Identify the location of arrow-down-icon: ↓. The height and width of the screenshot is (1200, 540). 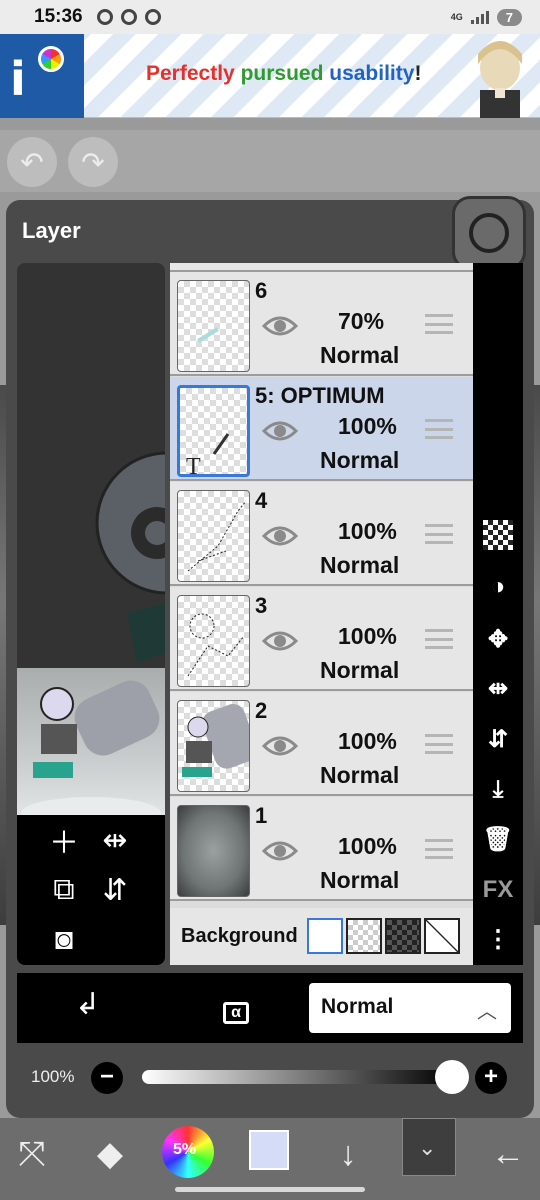
(348, 1153).